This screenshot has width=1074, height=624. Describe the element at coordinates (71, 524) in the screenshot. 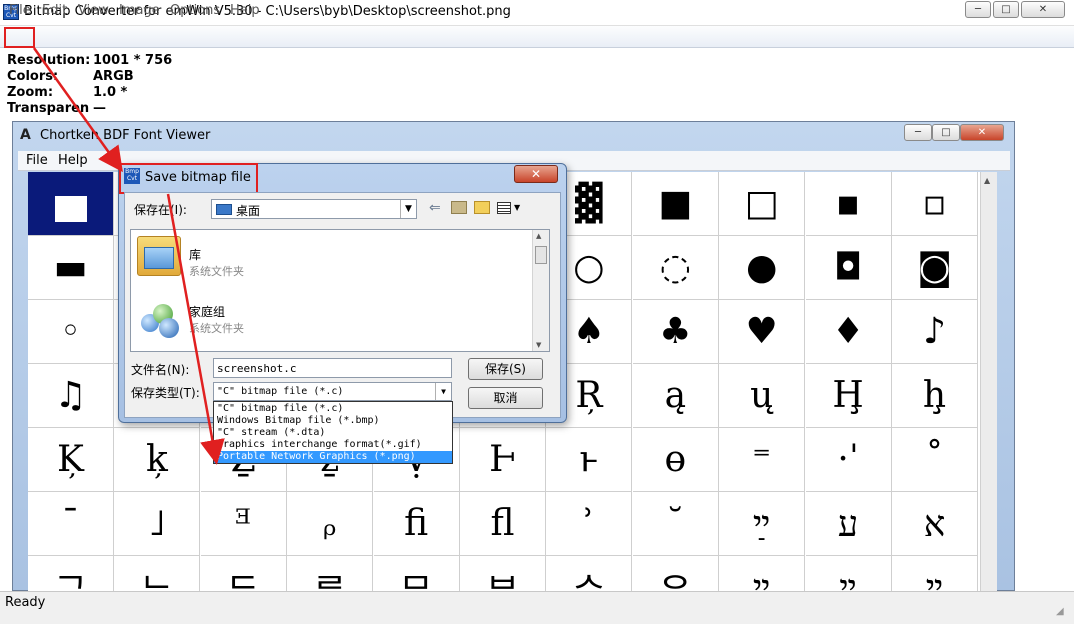

I see `glyph-cell: ˉ` at that location.